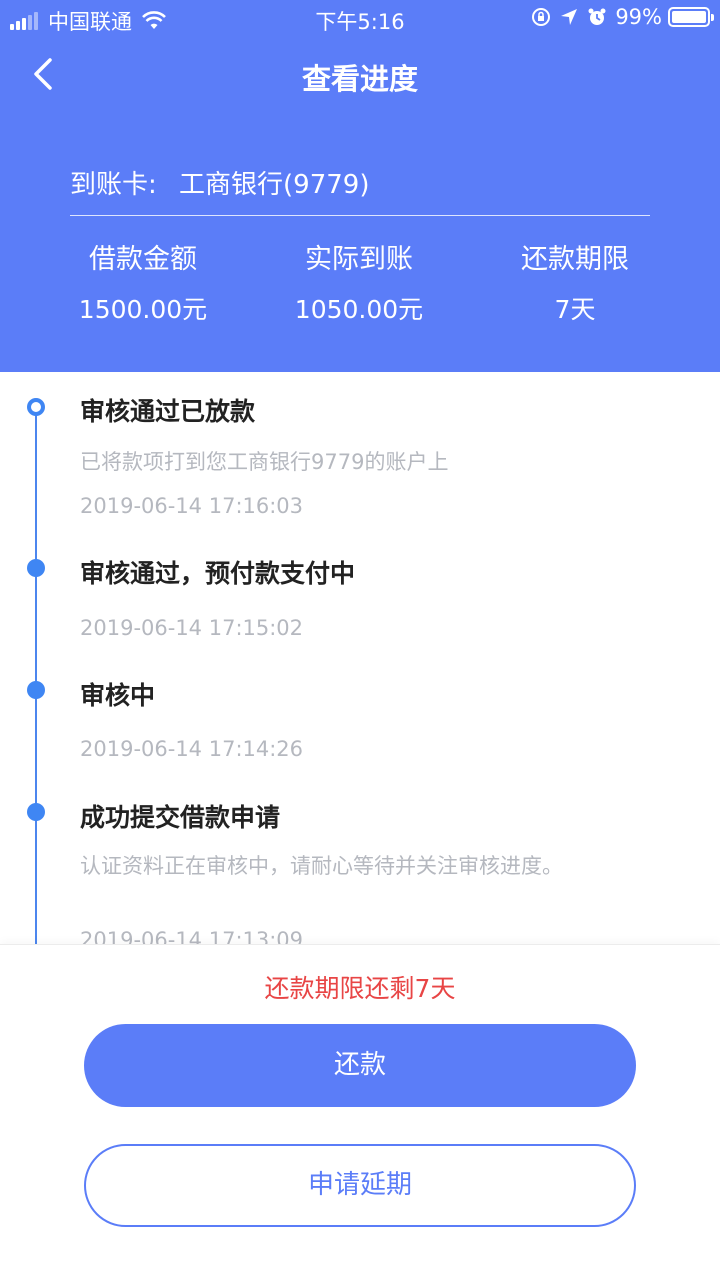 The image size is (720, 1280). Describe the element at coordinates (143, 259) in the screenshot. I see `stat-label: 借款金额` at that location.